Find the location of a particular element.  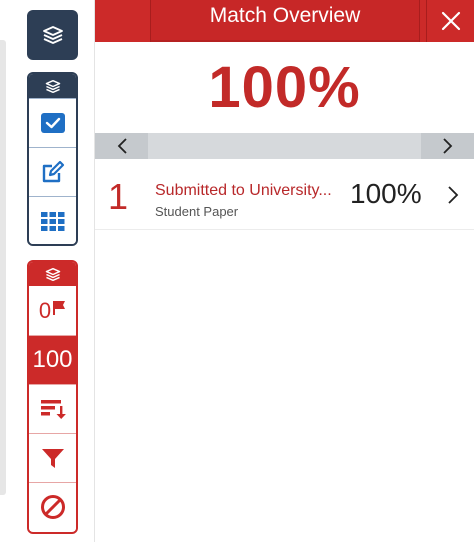

close-icon is located at coordinates (450, 21).